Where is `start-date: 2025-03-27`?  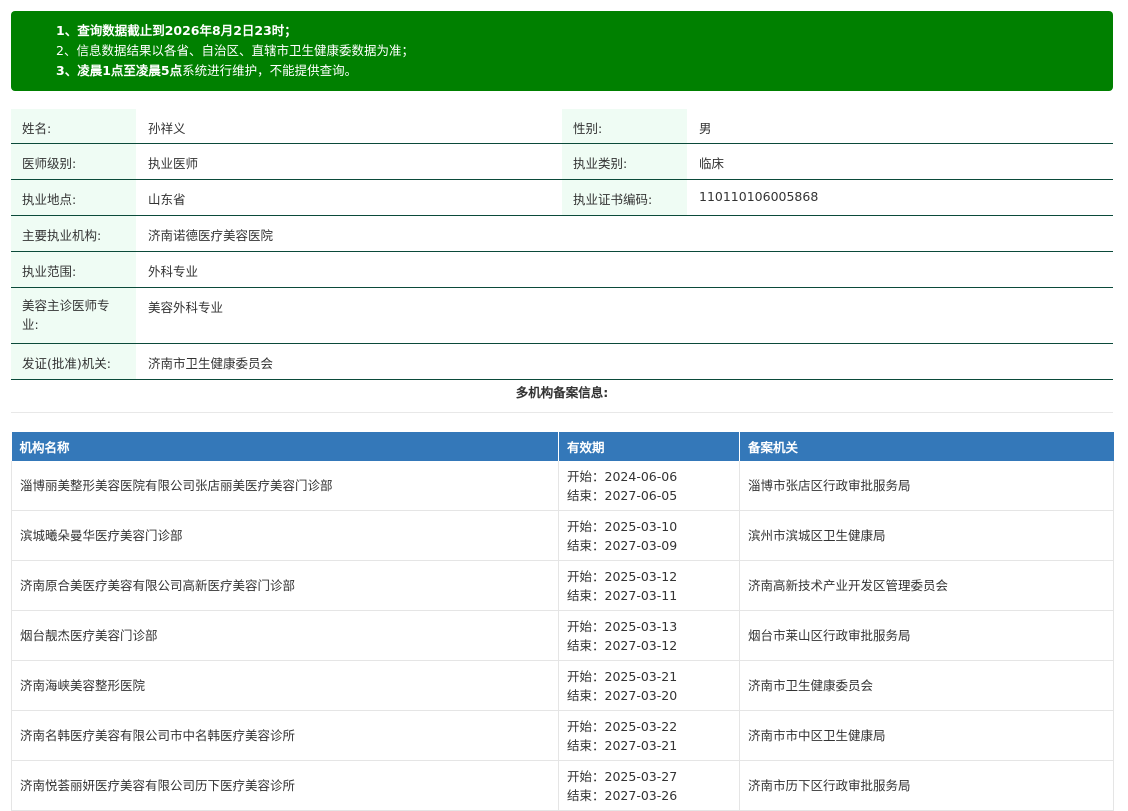
start-date: 2025-03-27 is located at coordinates (641, 776).